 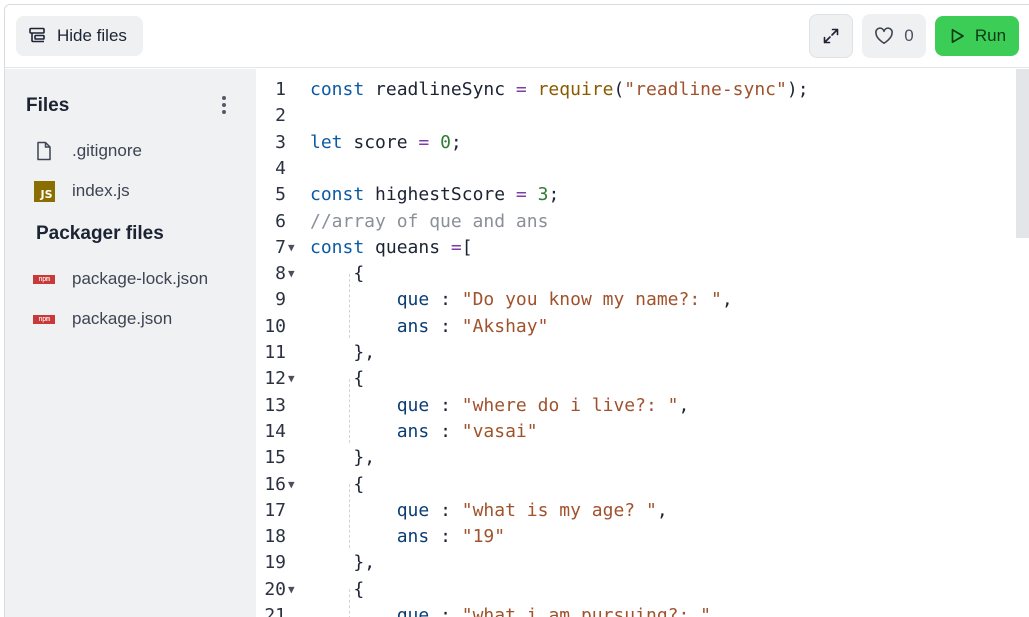 What do you see at coordinates (909, 35) in the screenshot?
I see `like-count: 0` at bounding box center [909, 35].